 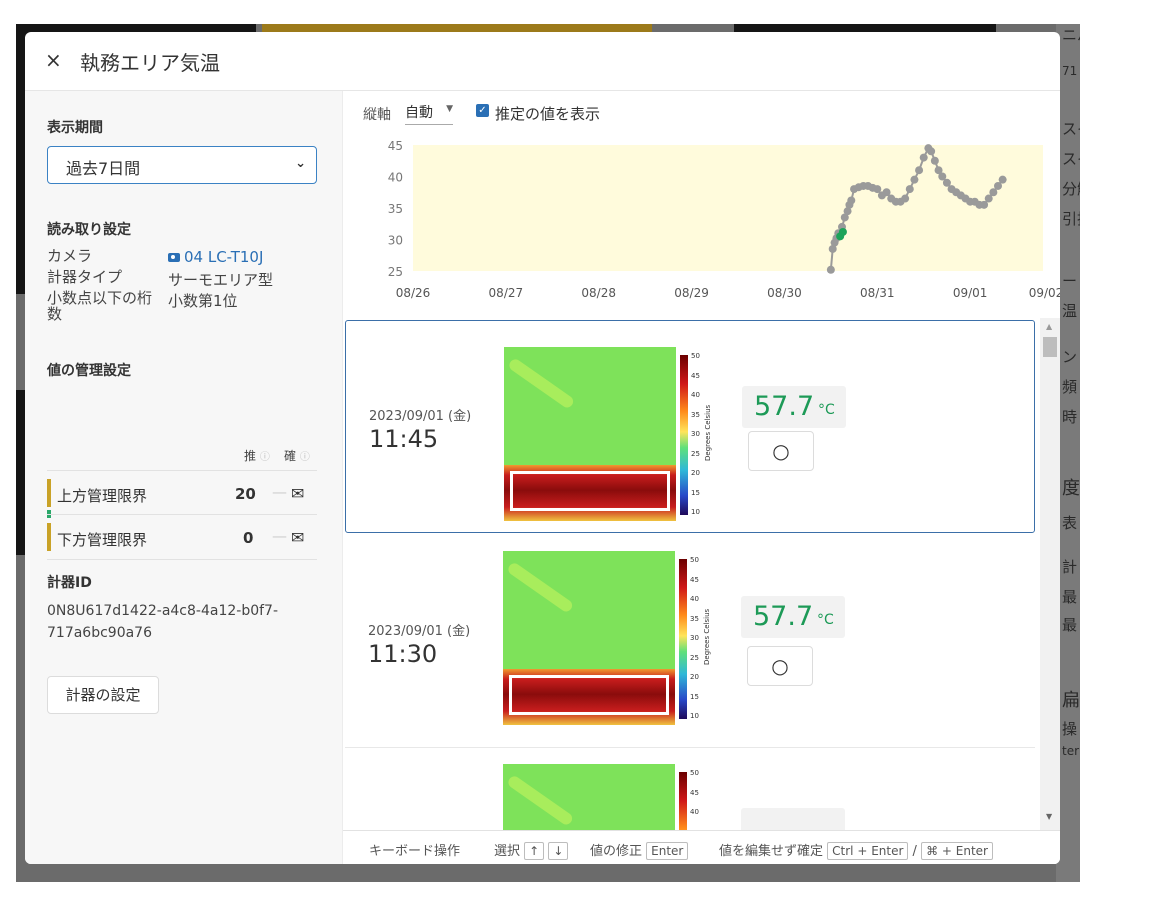 I want to click on background-text: ter, so click(x=1071, y=751).